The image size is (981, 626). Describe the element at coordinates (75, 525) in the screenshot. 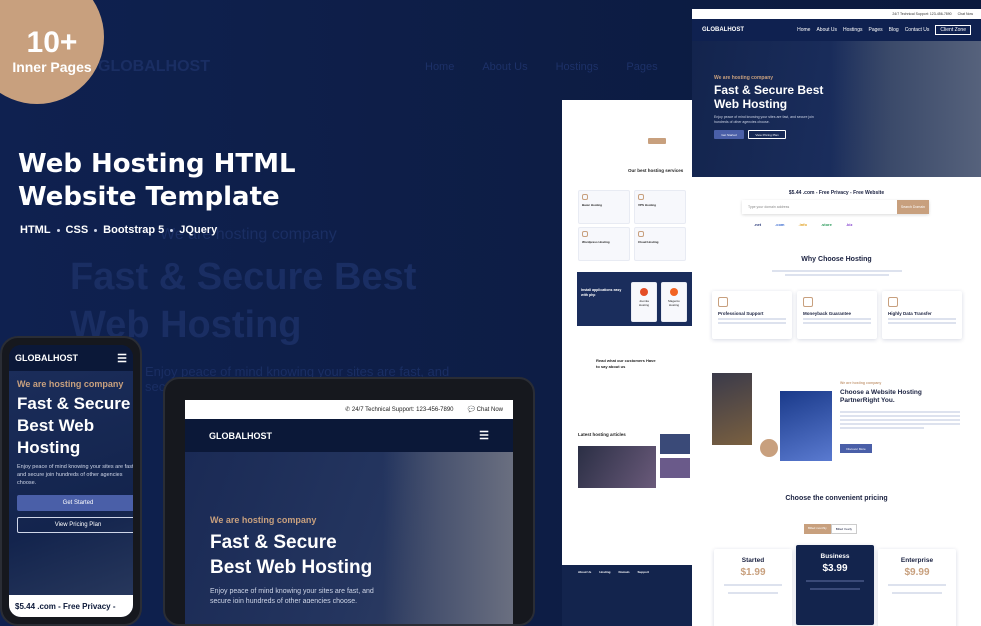

I see `phone-pricing-button: View Pricing Plan` at that location.